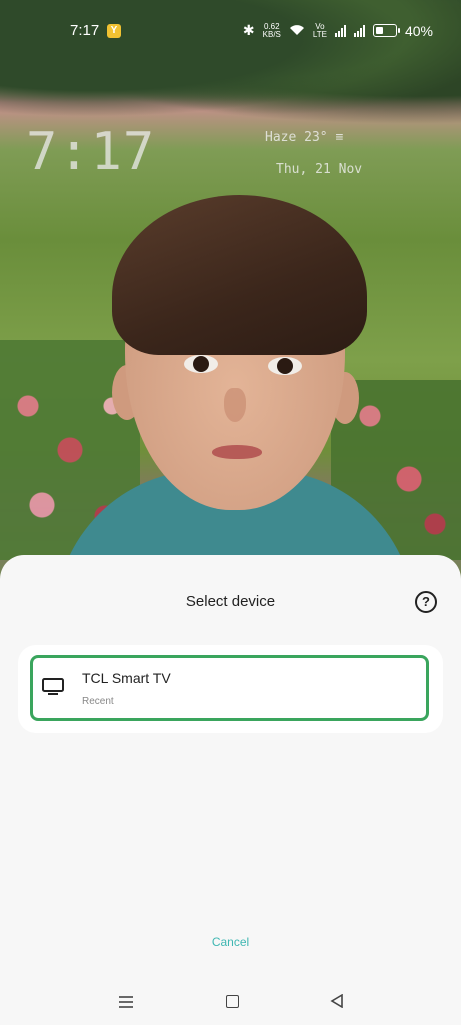 Image resolution: width=461 pixels, height=1025 pixels. Describe the element at coordinates (271, 34) in the screenshot. I see `network-speed-unit: KB/S` at that location.